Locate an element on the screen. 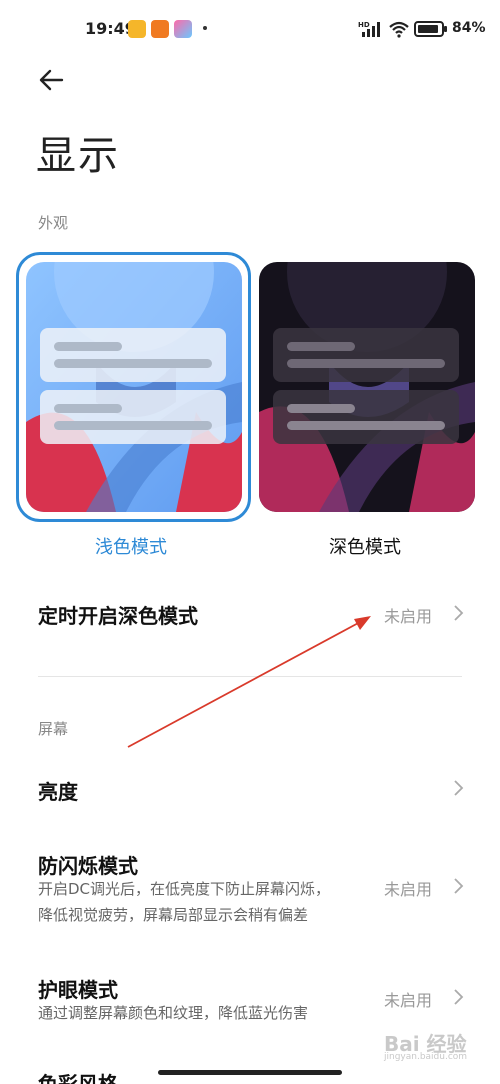  notification-app-icon is located at coordinates (137, 29).